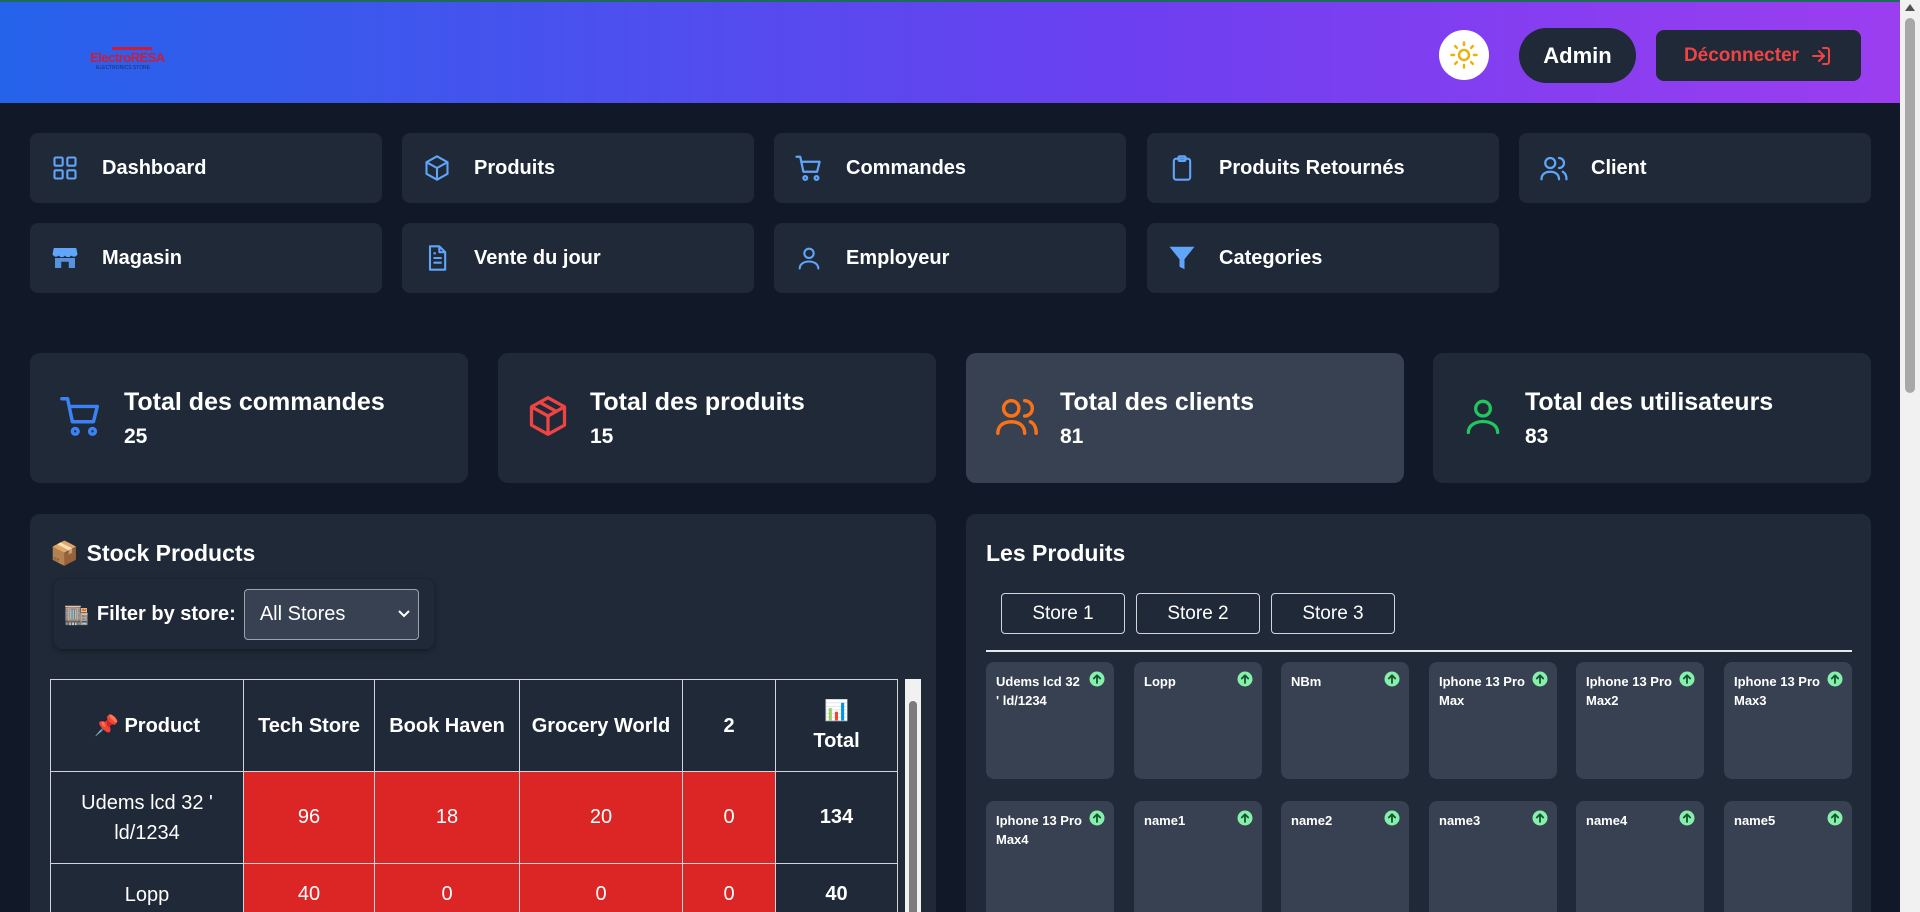 This screenshot has height=912, width=1920. Describe the element at coordinates (1182, 258) in the screenshot. I see `filter-icon` at that location.